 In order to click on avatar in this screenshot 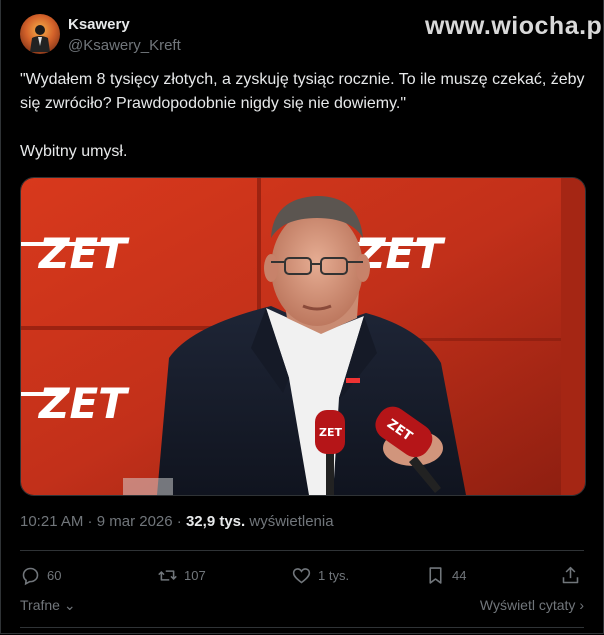, I will do `click(40, 34)`.